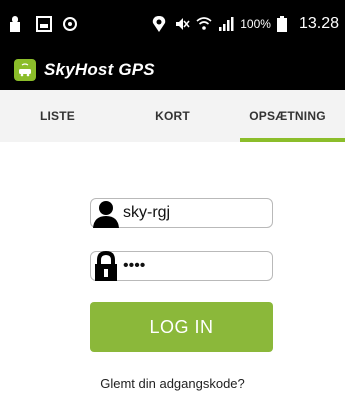  What do you see at coordinates (106, 213) in the screenshot?
I see `user-icon` at bounding box center [106, 213].